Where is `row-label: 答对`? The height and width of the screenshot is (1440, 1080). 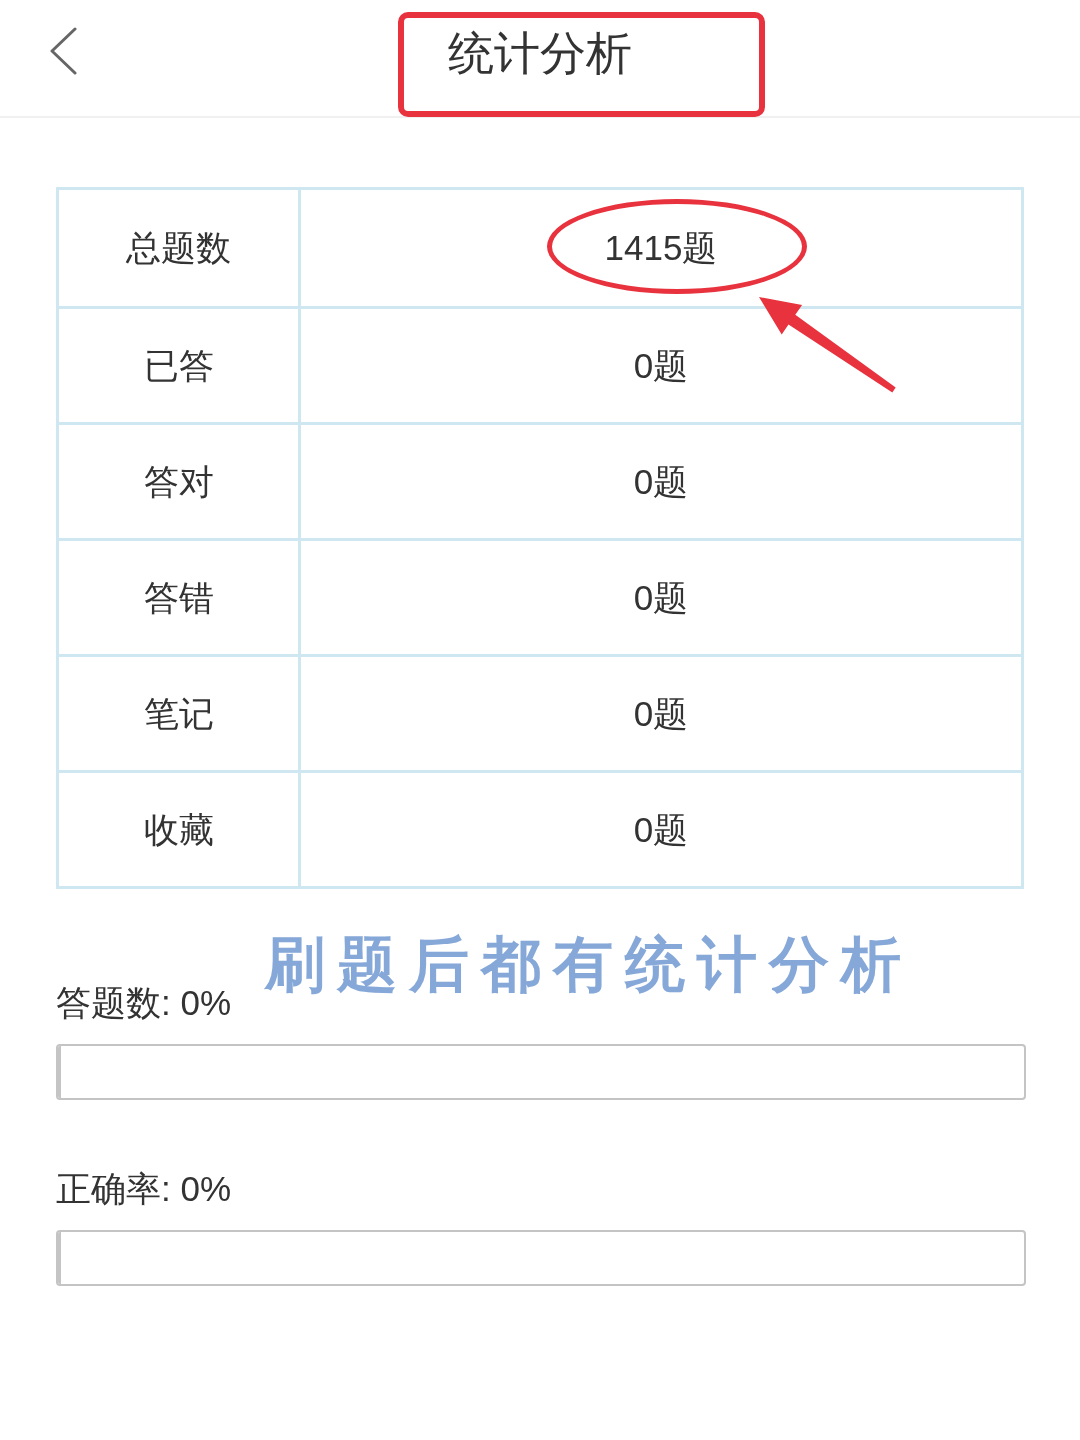 row-label: 答对 is located at coordinates (178, 481).